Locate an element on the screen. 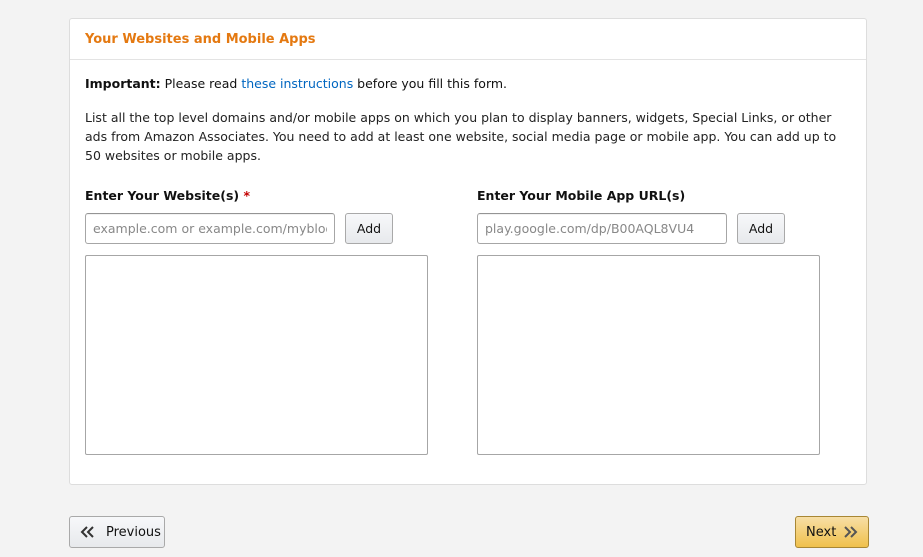  websites-input-row: Add is located at coordinates (239, 228).